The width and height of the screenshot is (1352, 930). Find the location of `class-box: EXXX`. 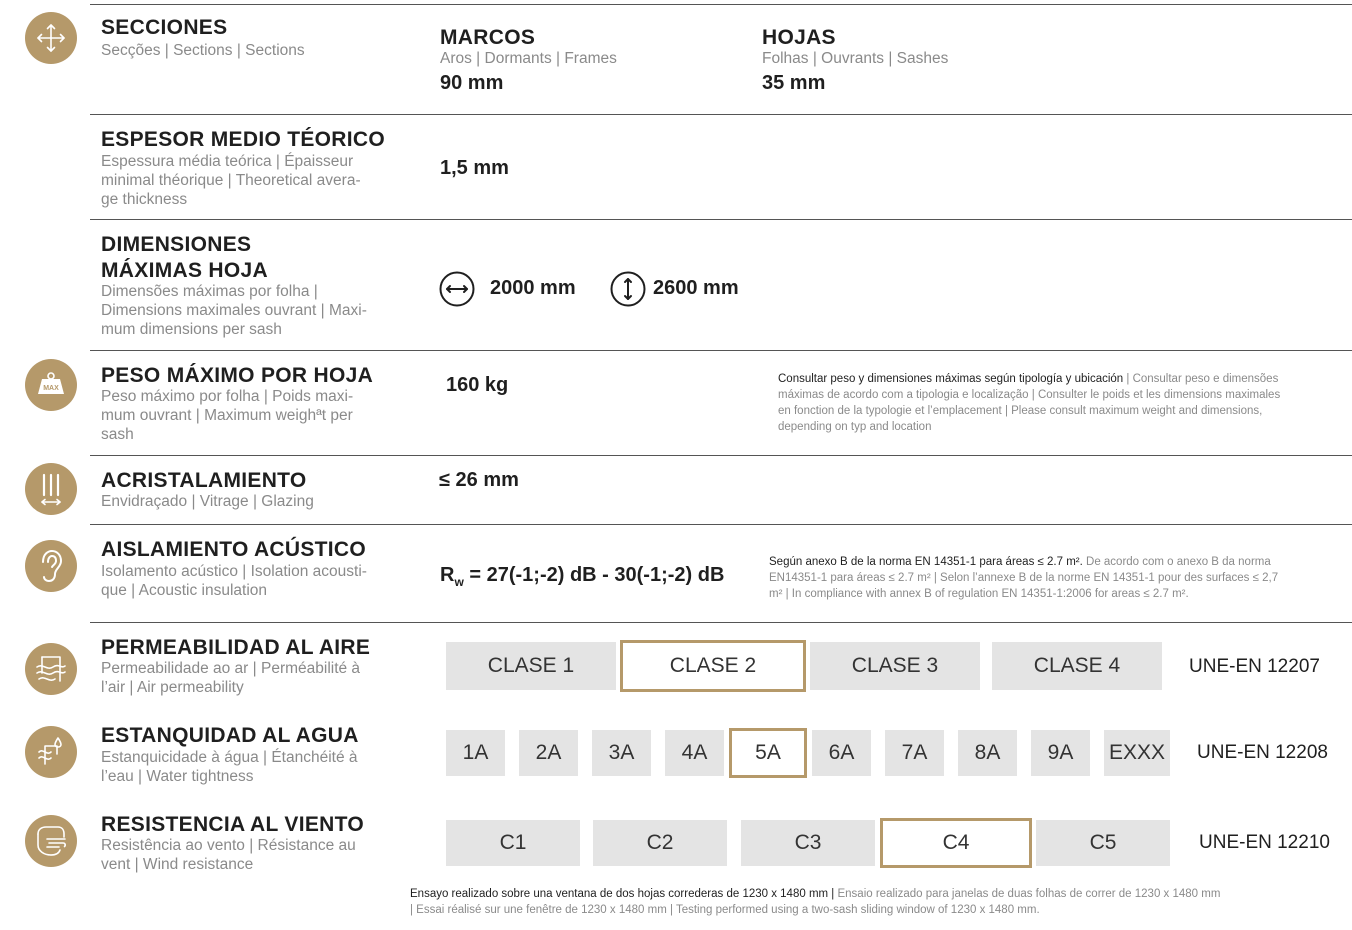

class-box: EXXX is located at coordinates (1137, 753).